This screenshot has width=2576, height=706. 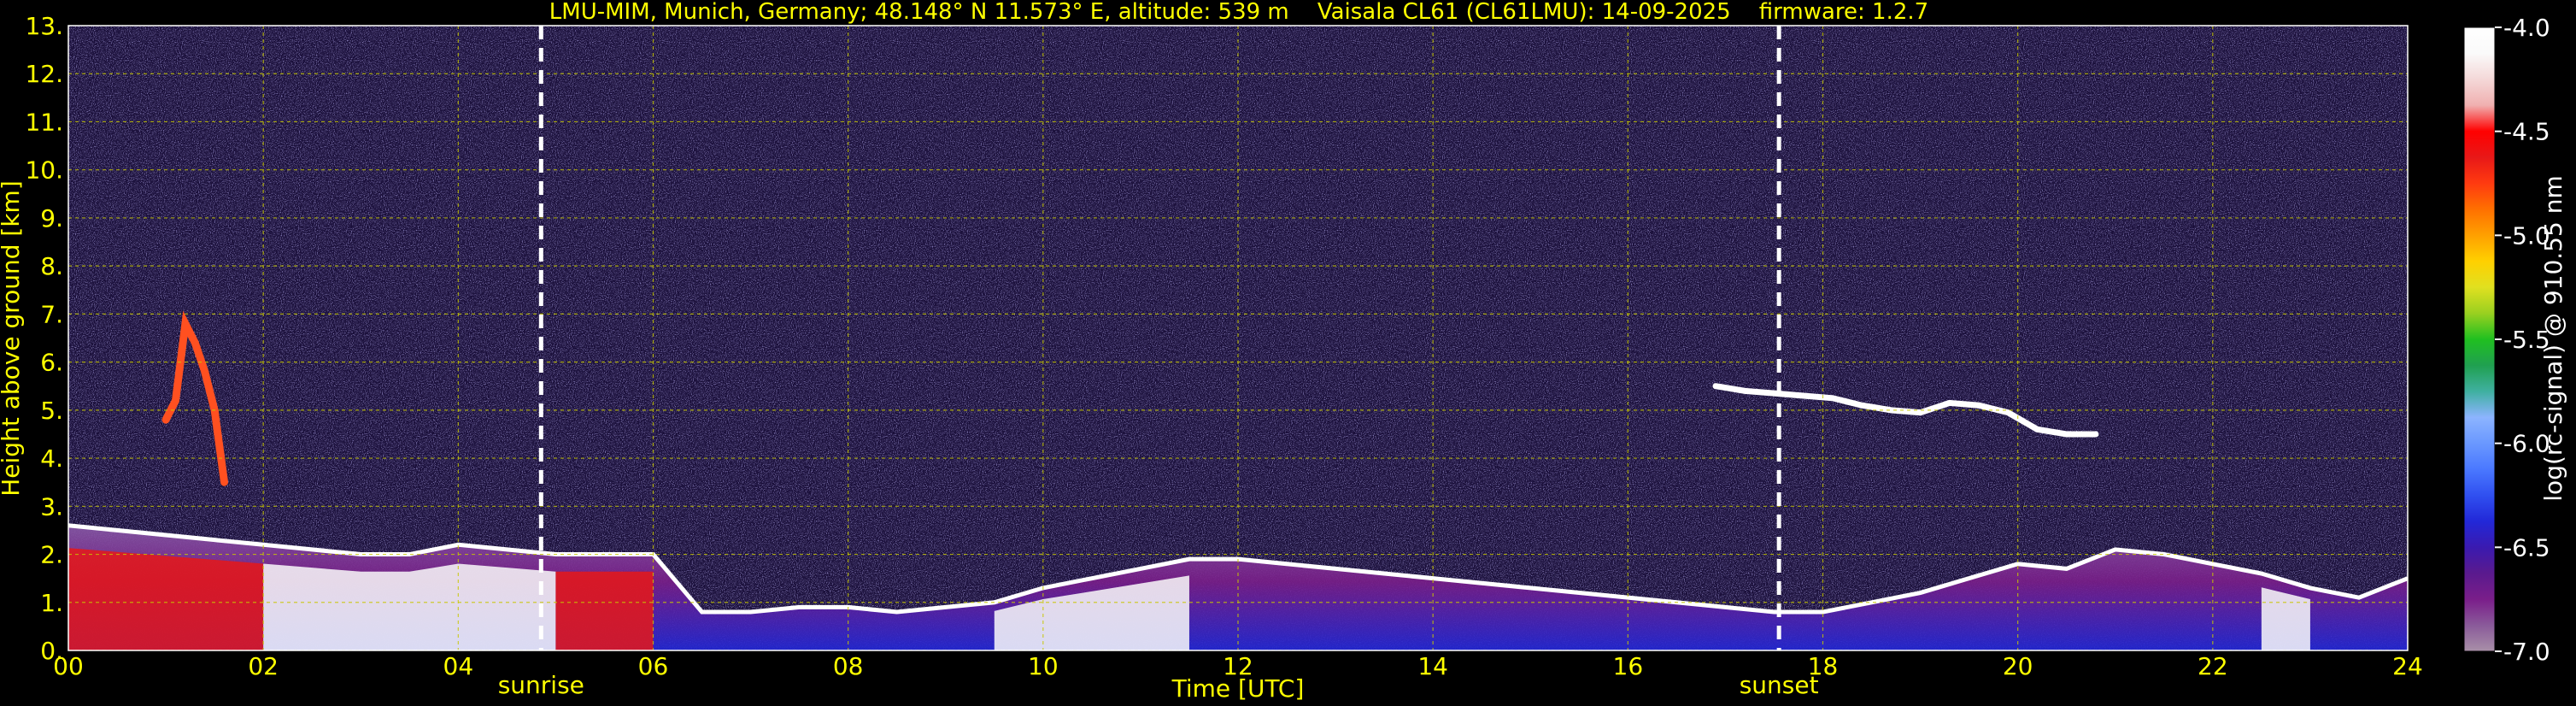 I want to click on y-tick-label: 2., so click(x=51, y=555).